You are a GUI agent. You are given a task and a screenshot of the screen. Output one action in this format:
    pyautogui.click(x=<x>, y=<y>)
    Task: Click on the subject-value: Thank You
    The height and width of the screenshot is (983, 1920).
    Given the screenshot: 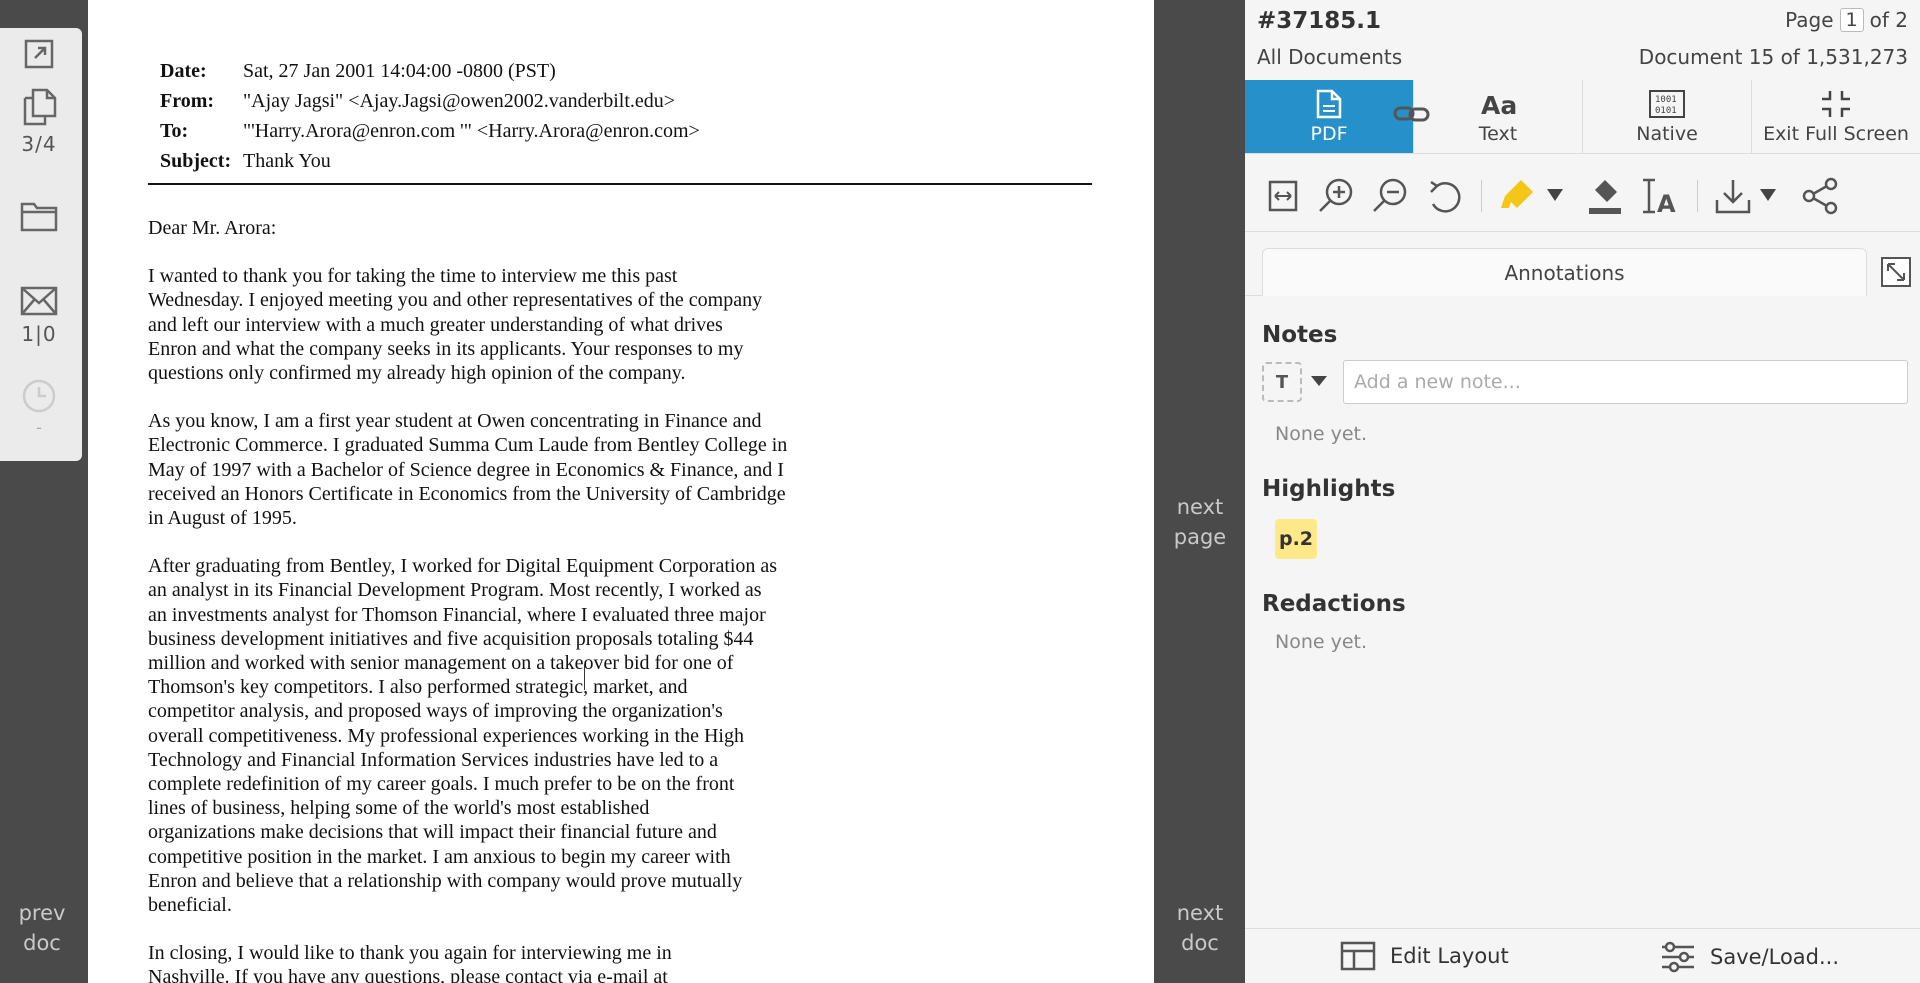 What is the action you would take?
    pyautogui.click(x=287, y=161)
    